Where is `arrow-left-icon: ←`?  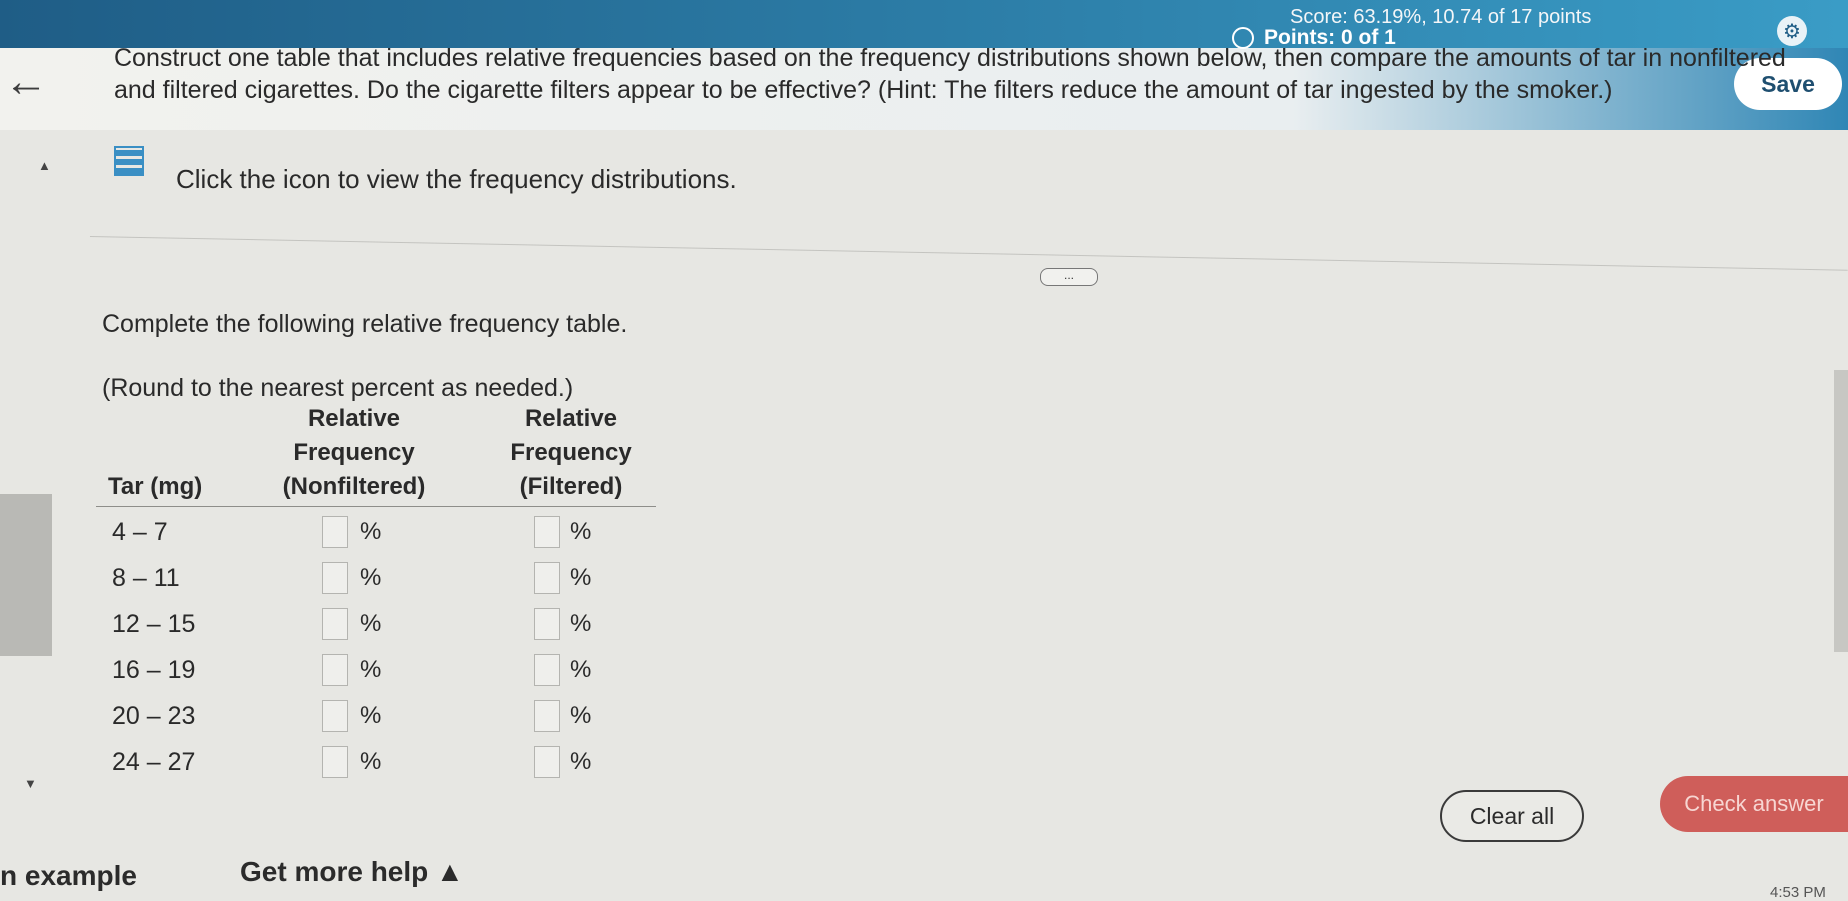
arrow-left-icon: ← is located at coordinates (26, 82).